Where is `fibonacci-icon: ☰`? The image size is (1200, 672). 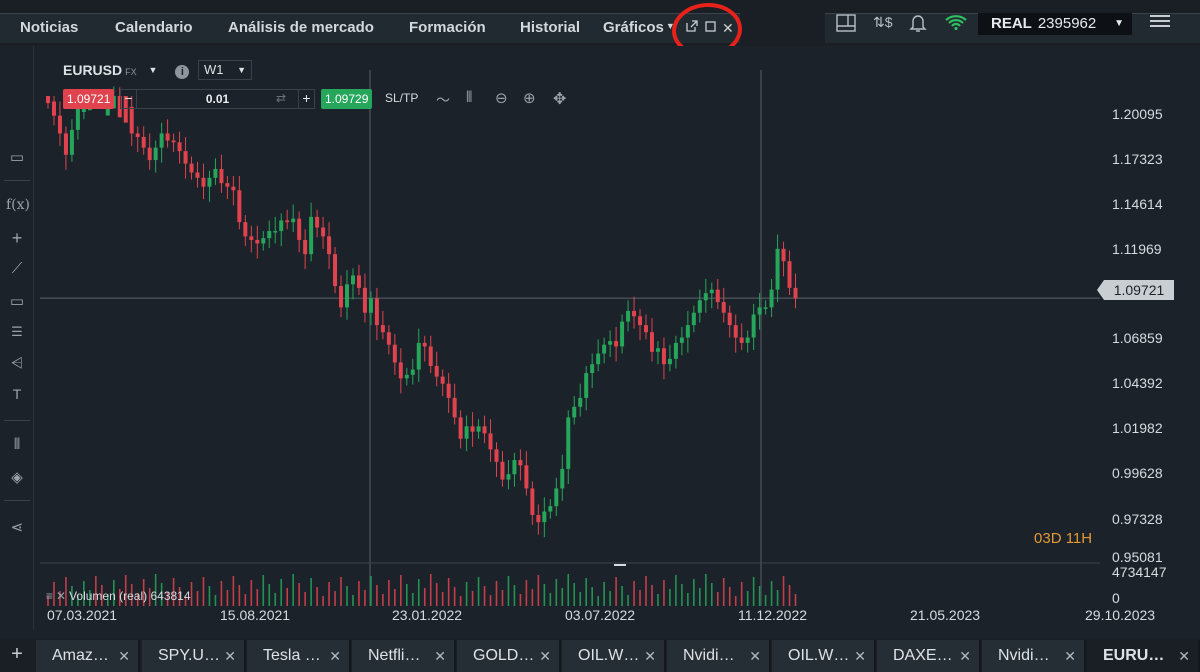 fibonacci-icon: ☰ is located at coordinates (17, 332).